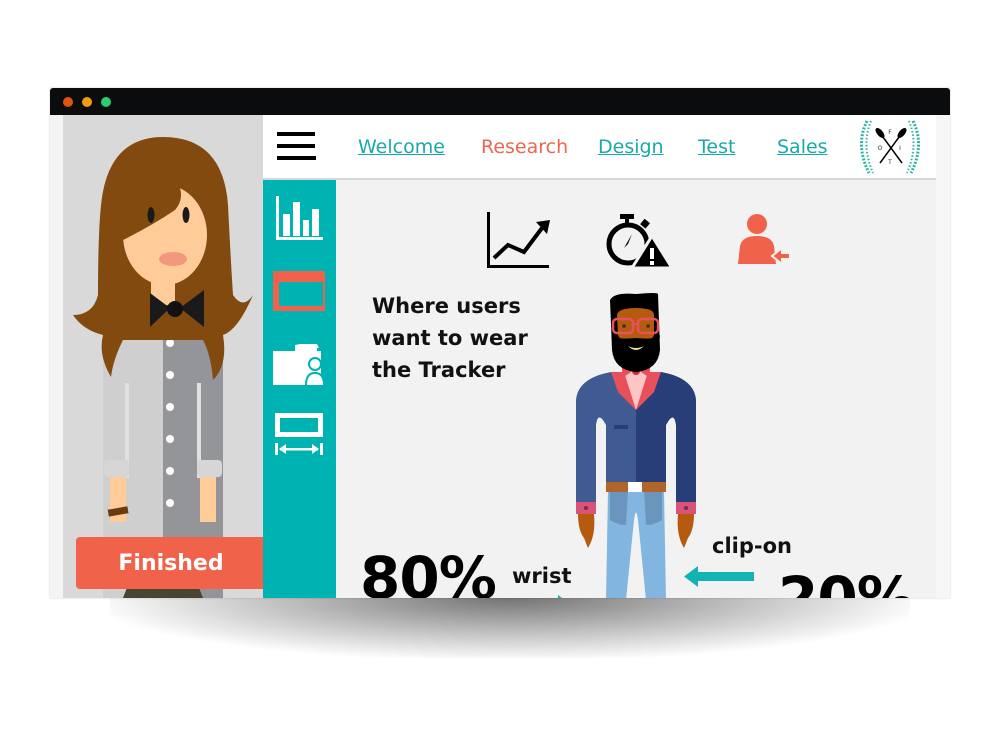 The height and width of the screenshot is (750, 1000). What do you see at coordinates (890, 147) in the screenshot?
I see `brand-logo: F O I T` at bounding box center [890, 147].